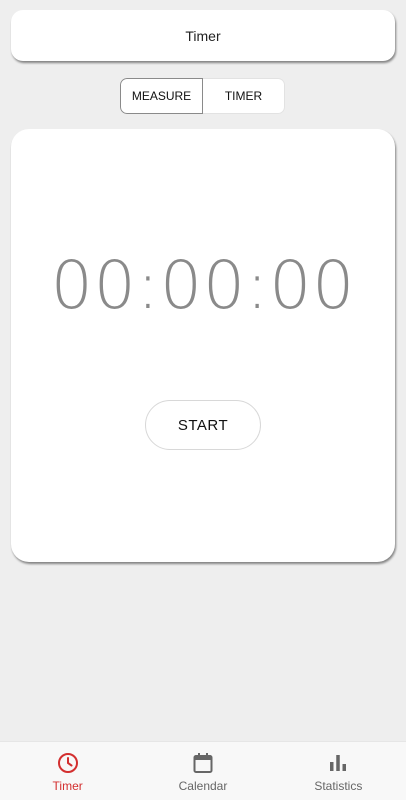 This screenshot has width=406, height=800. I want to click on bottom-nav: Timer Calendar Statistics, so click(203, 770).